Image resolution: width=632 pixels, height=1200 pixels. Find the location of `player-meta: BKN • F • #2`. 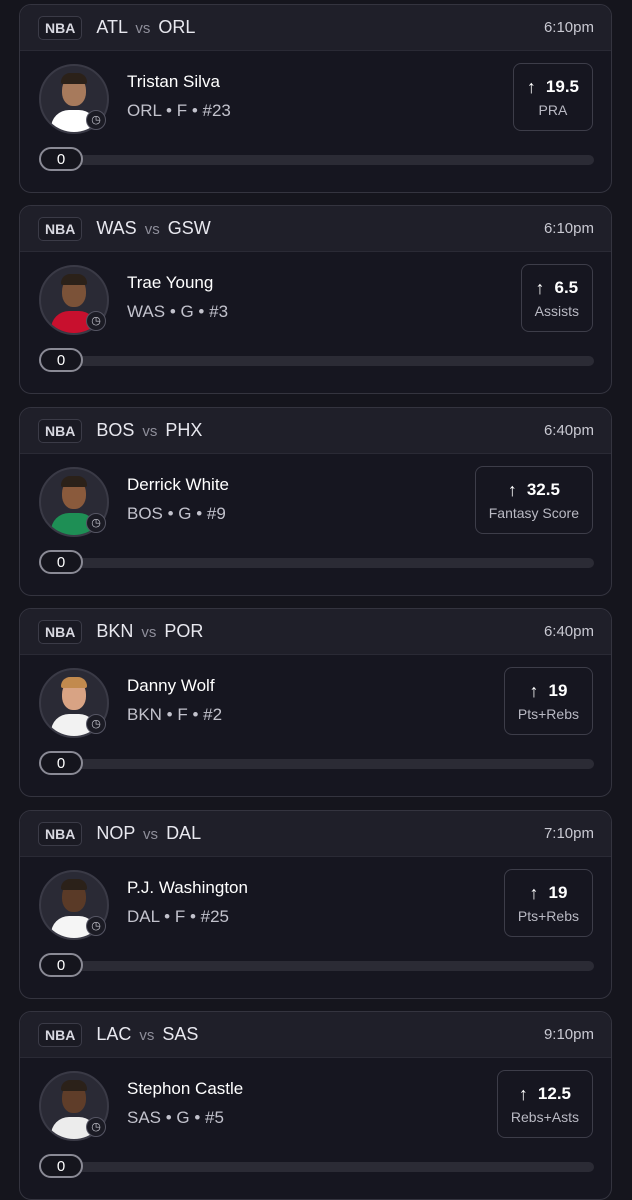

player-meta: BKN • F • #2 is located at coordinates (175, 714).